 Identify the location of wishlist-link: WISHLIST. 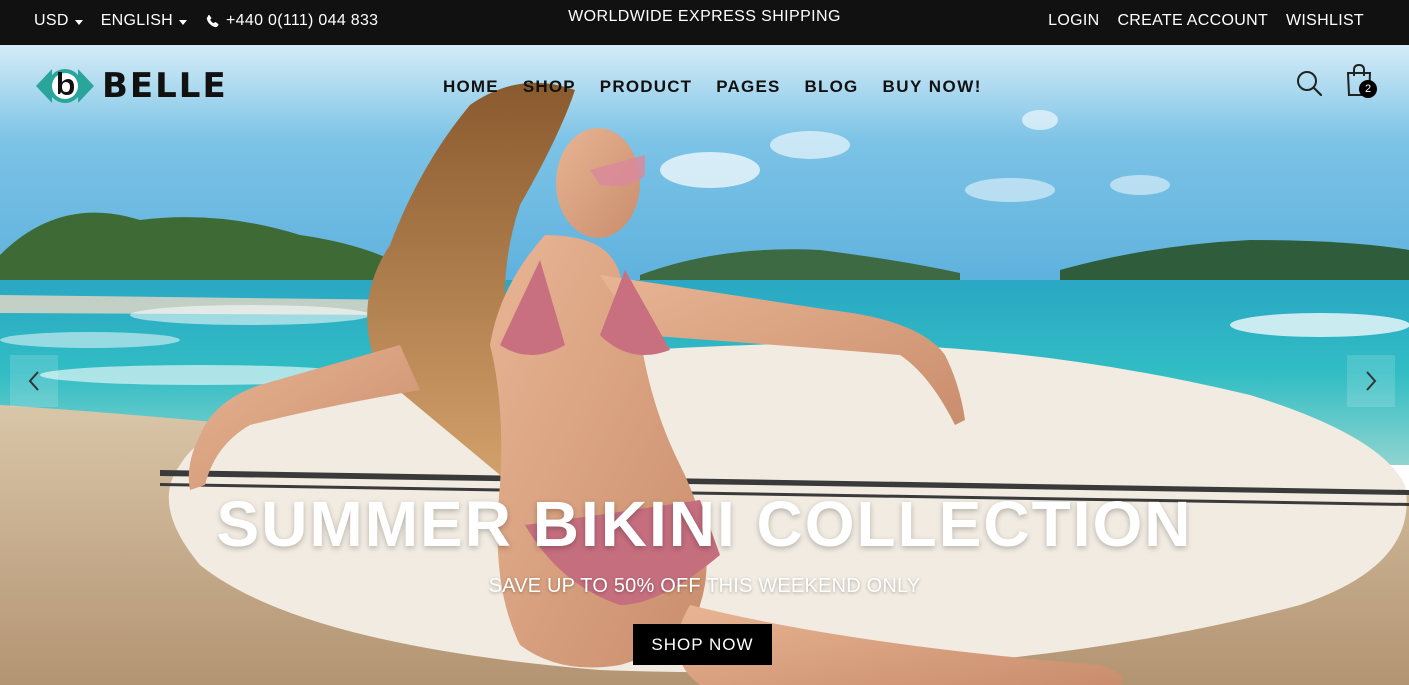
(1325, 21).